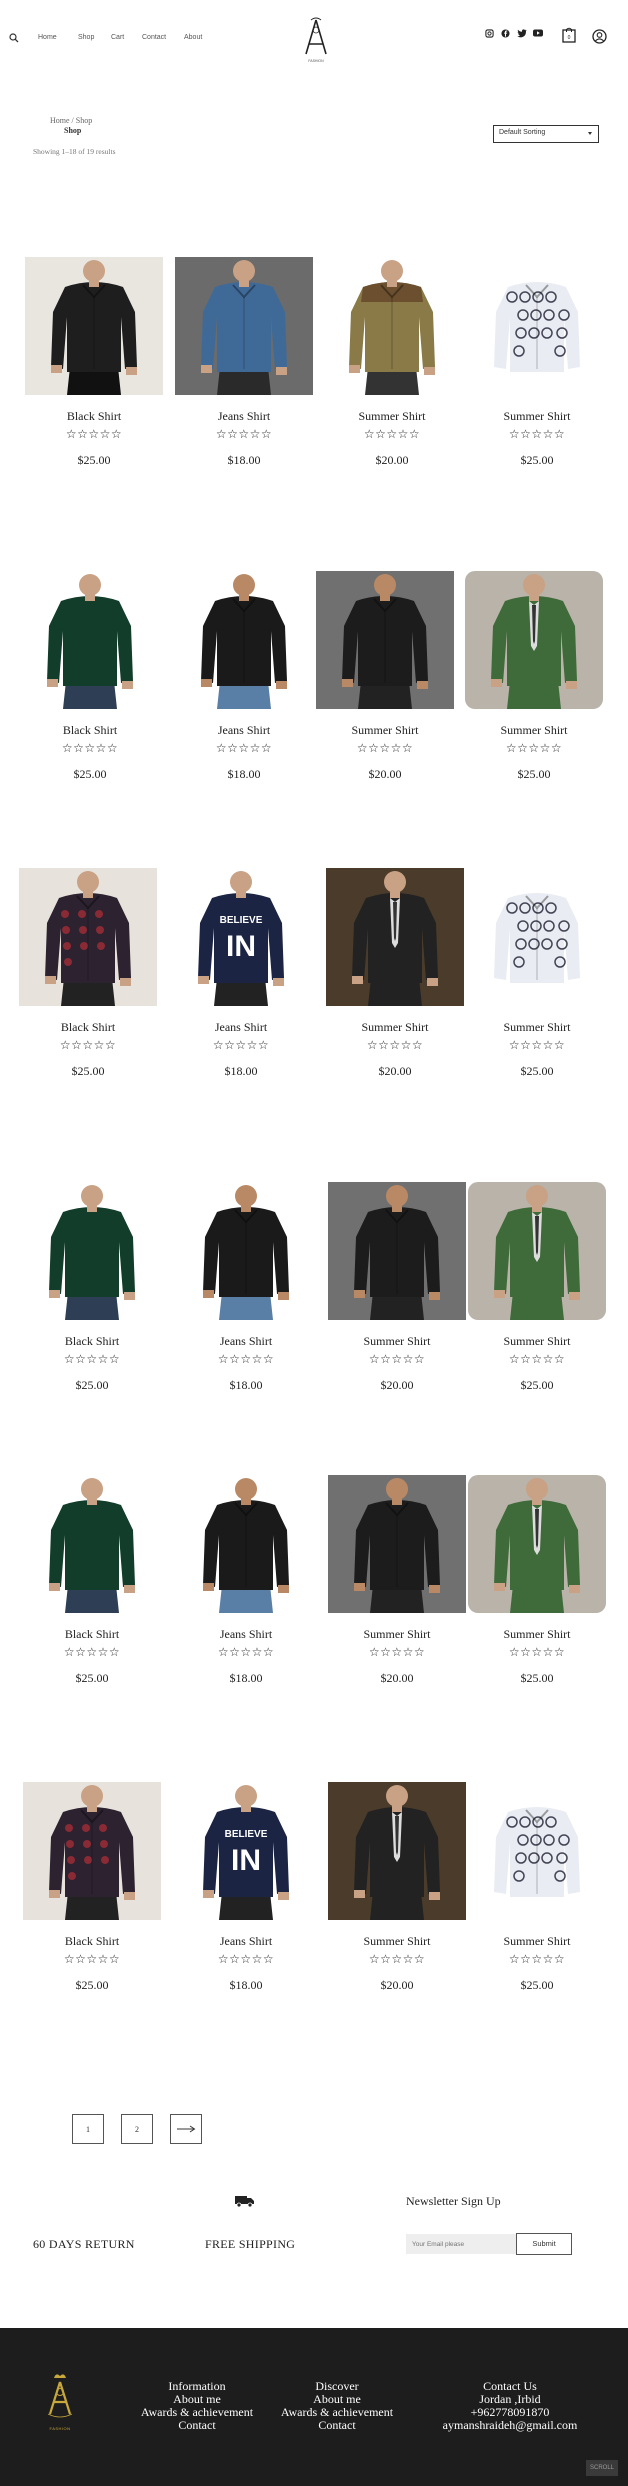 This screenshot has width=628, height=2486. I want to click on nav-contact: Contact, so click(154, 37).